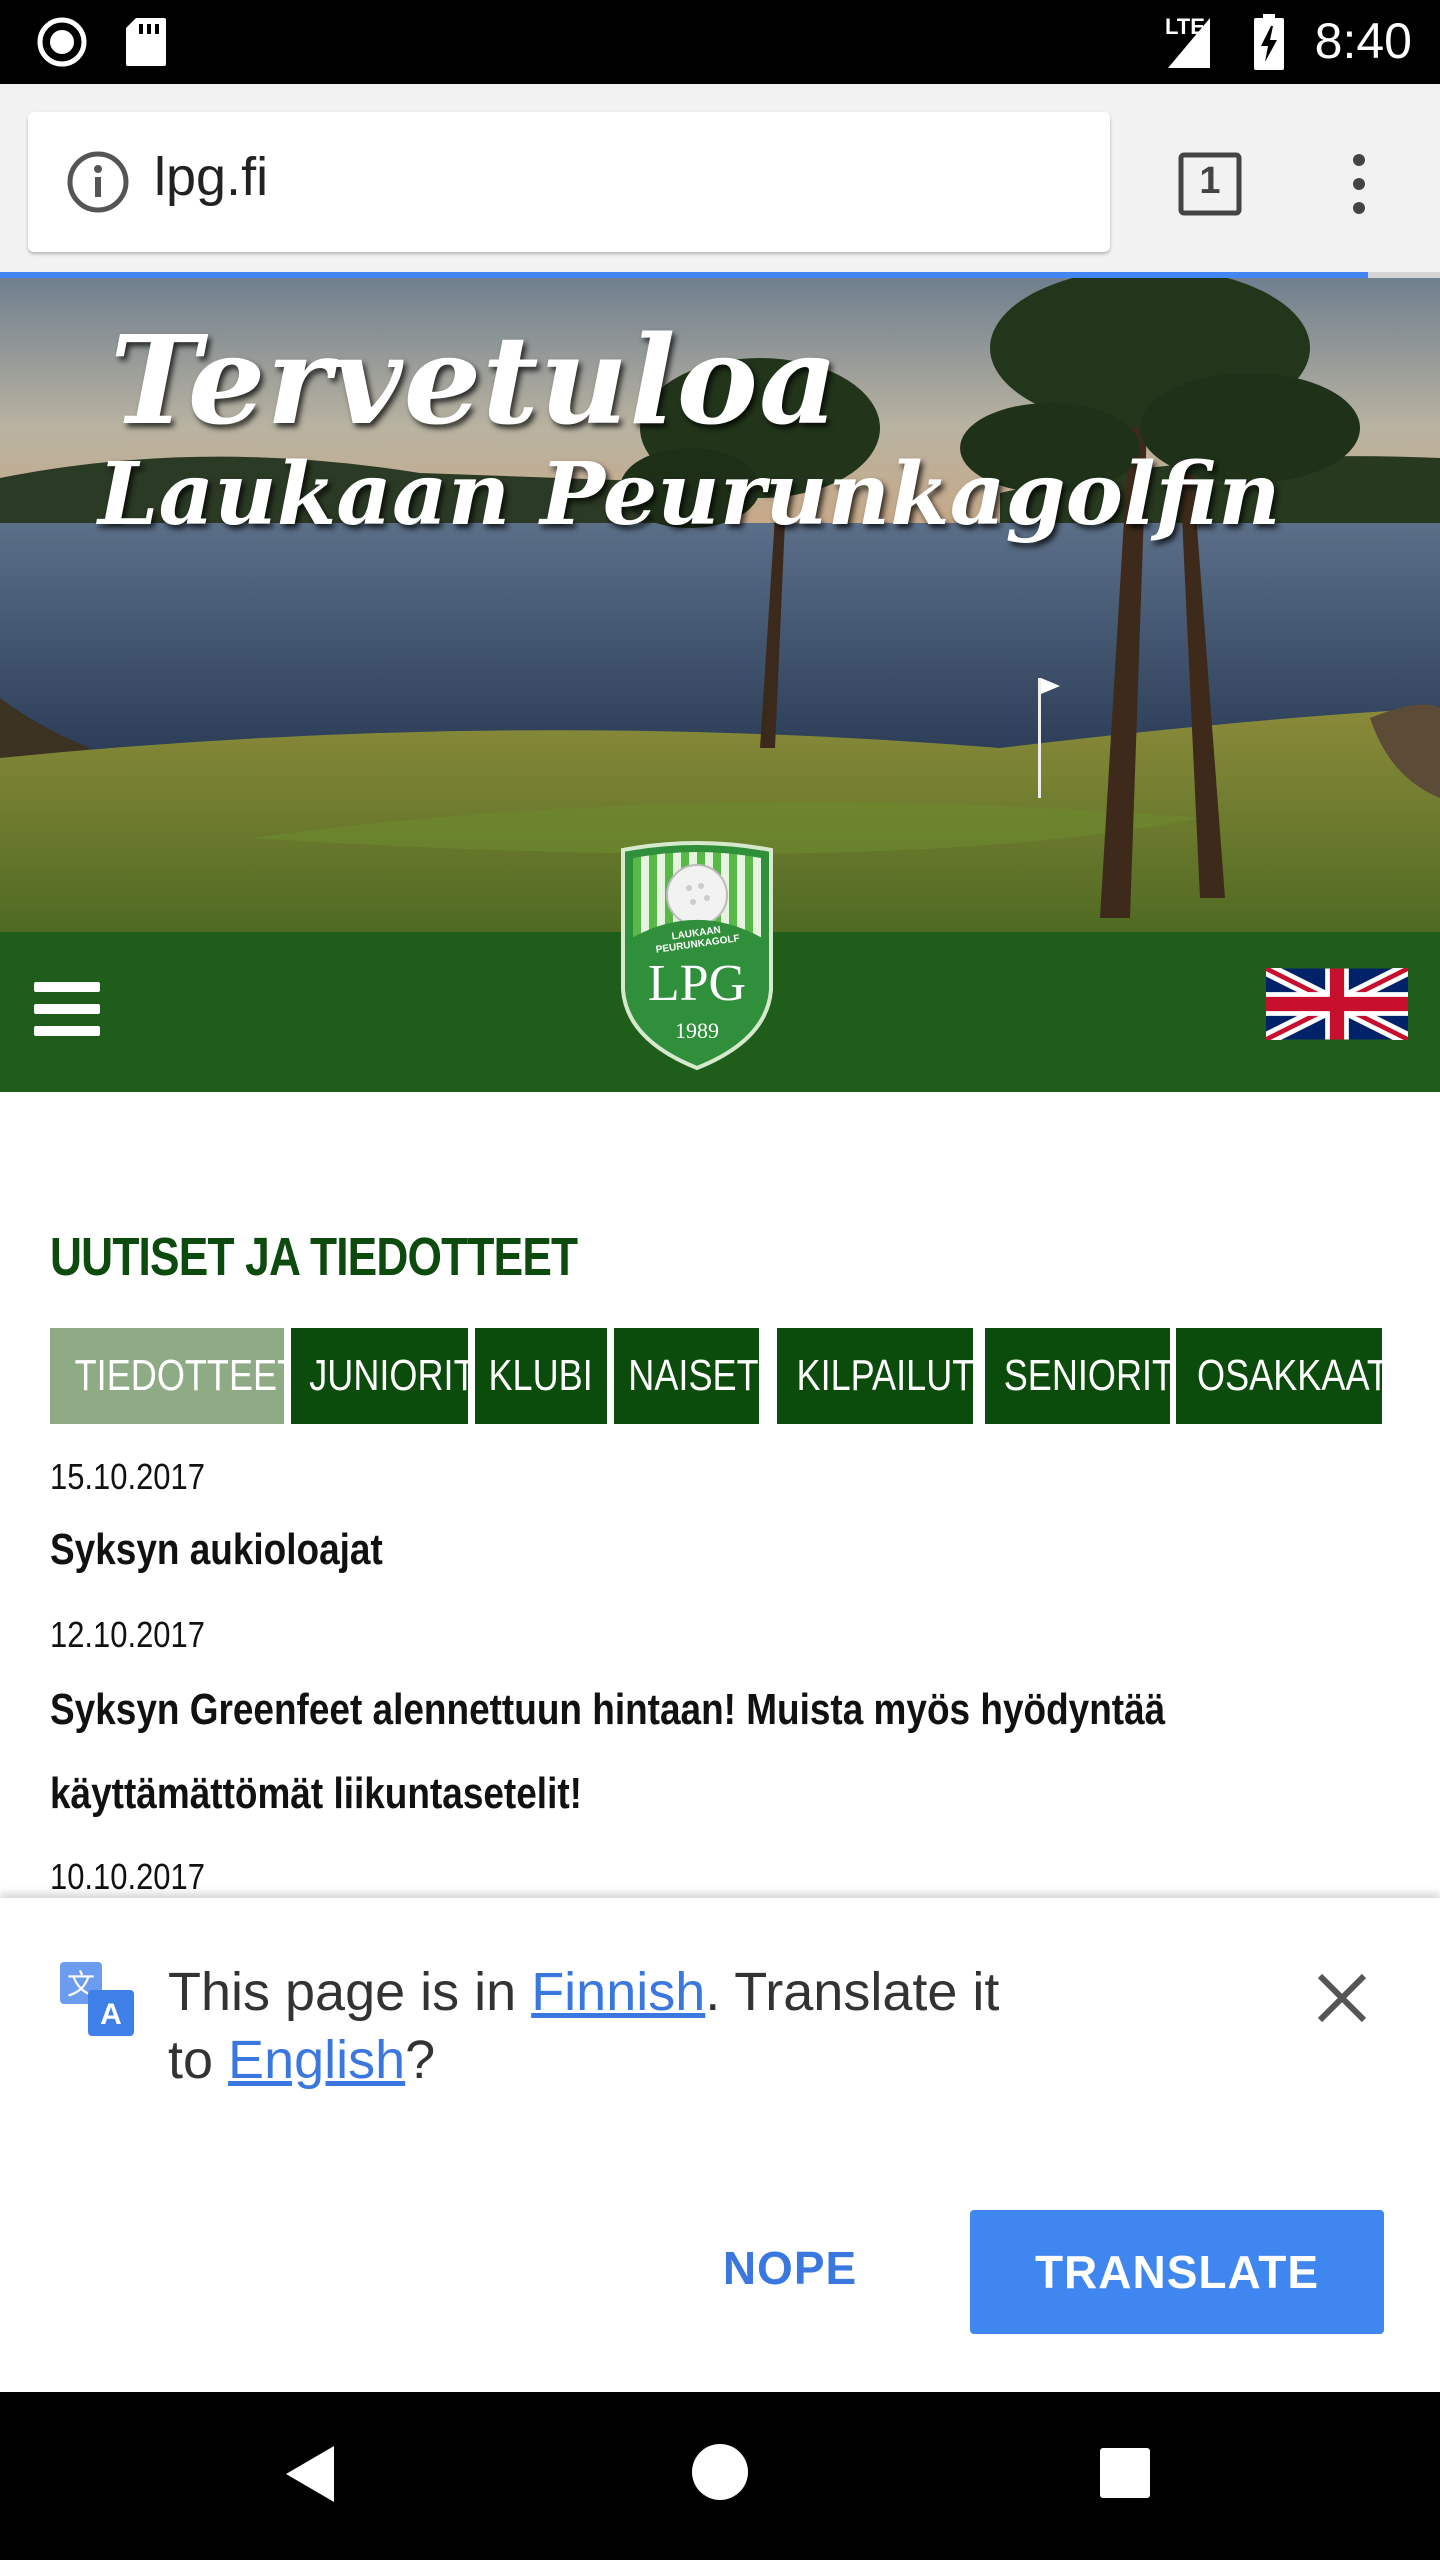  Describe the element at coordinates (316, 2060) in the screenshot. I see `target-language-link: English` at that location.